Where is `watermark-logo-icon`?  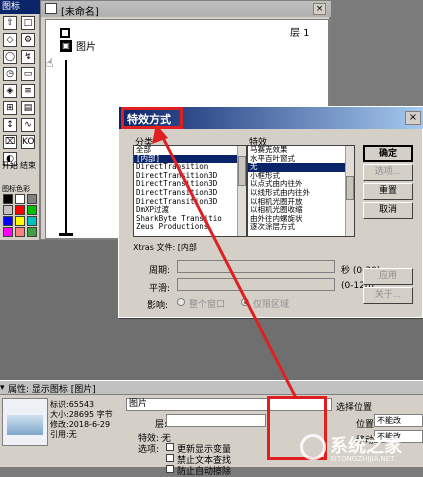 watermark-logo-icon is located at coordinates (313, 447).